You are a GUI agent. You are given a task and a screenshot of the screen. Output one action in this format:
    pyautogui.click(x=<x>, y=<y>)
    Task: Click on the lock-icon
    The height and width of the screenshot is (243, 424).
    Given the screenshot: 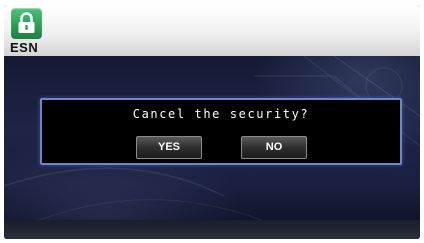 What is the action you would take?
    pyautogui.click(x=26, y=22)
    